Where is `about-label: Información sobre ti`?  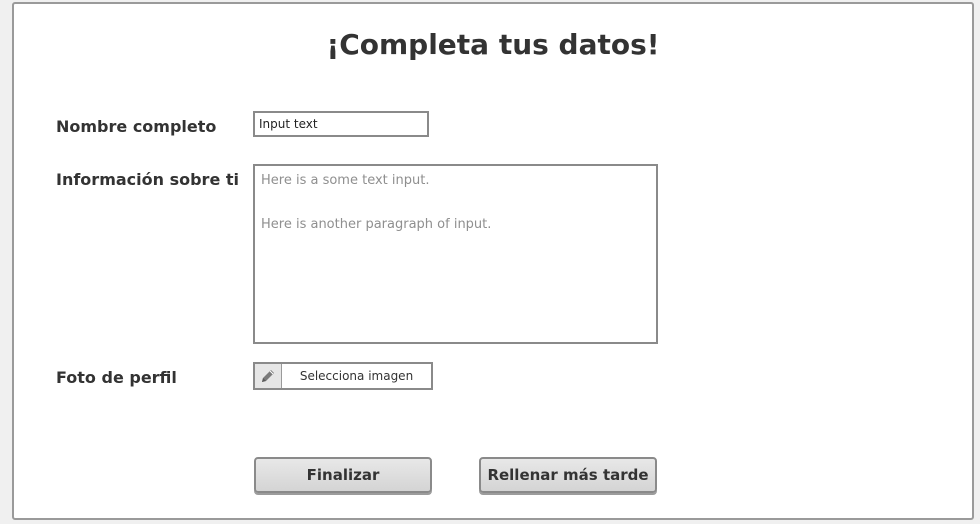
about-label: Información sobre ti is located at coordinates (147, 179).